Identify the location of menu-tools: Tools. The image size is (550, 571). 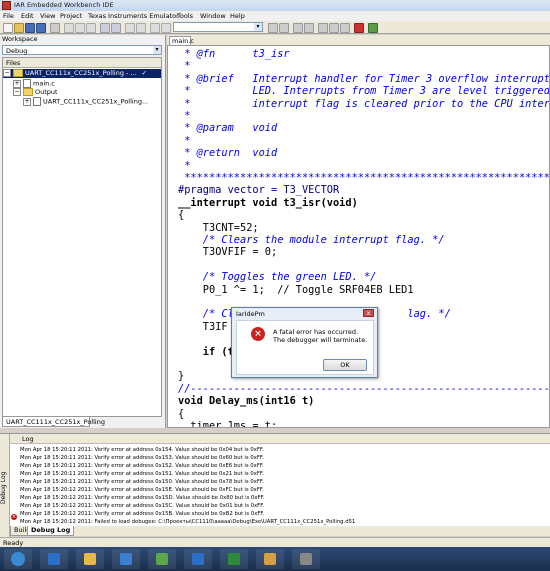
(185, 16).